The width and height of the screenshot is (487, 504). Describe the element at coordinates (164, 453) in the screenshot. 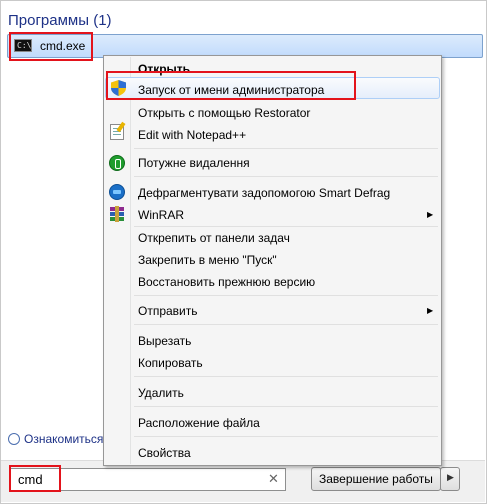

I see `menu-item-properties-label: Свойства` at that location.